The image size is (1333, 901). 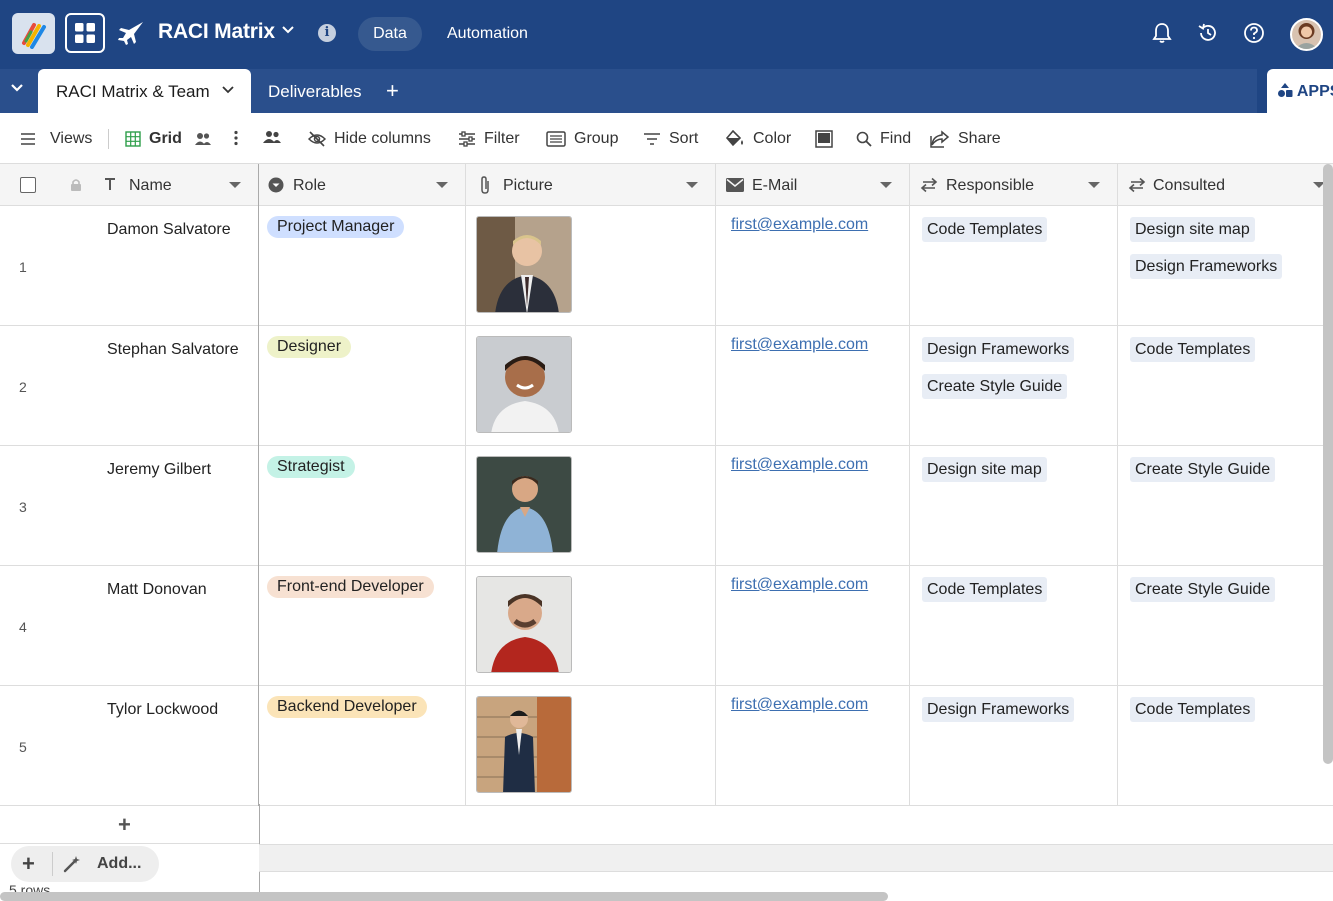 What do you see at coordinates (591, 185) in the screenshot?
I see `header-picture-column: Picture` at bounding box center [591, 185].